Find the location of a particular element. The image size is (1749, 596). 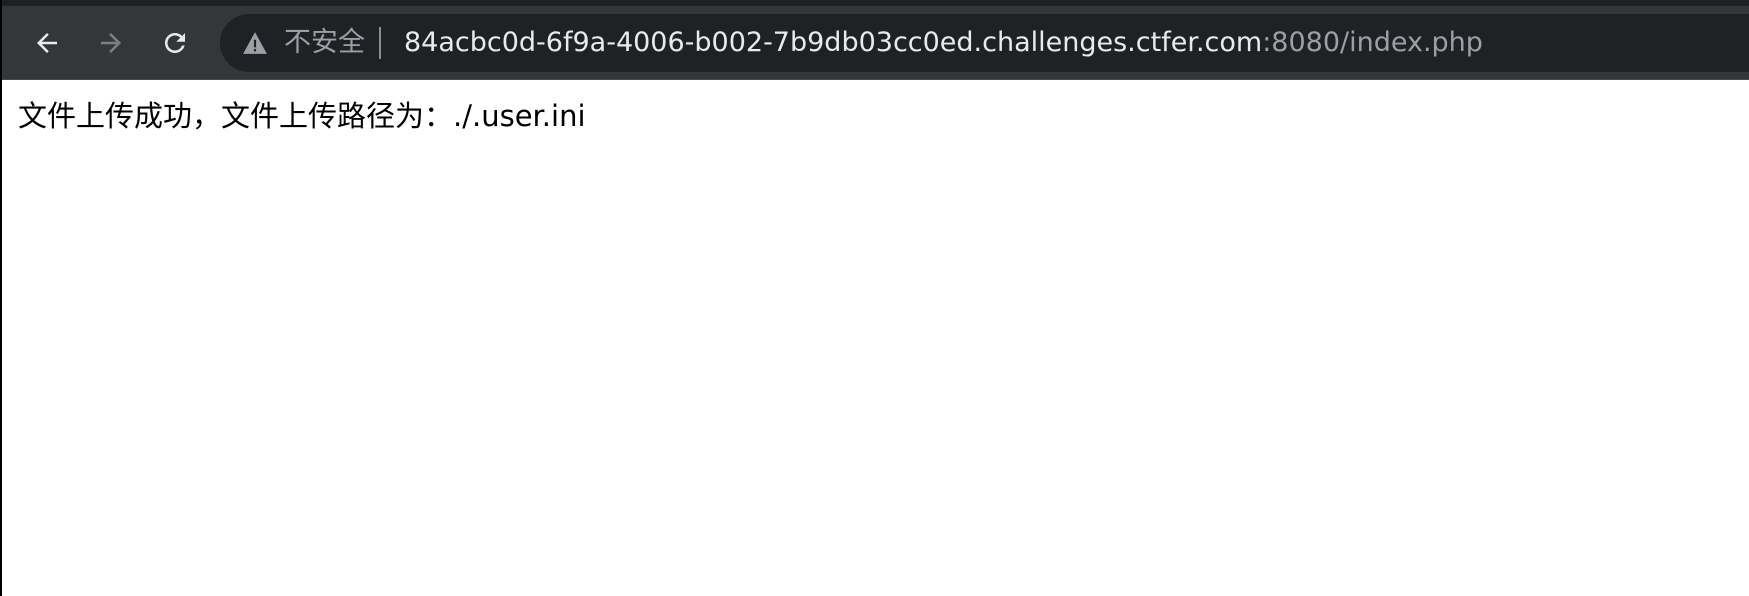

security-label: 不安全 is located at coordinates (324, 42).